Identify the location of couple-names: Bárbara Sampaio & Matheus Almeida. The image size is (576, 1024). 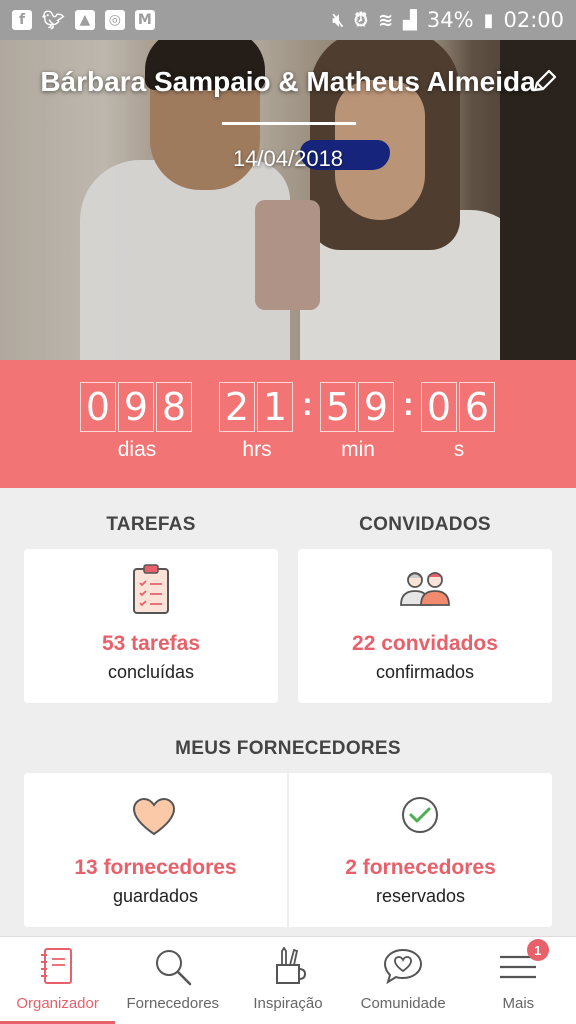
(288, 81).